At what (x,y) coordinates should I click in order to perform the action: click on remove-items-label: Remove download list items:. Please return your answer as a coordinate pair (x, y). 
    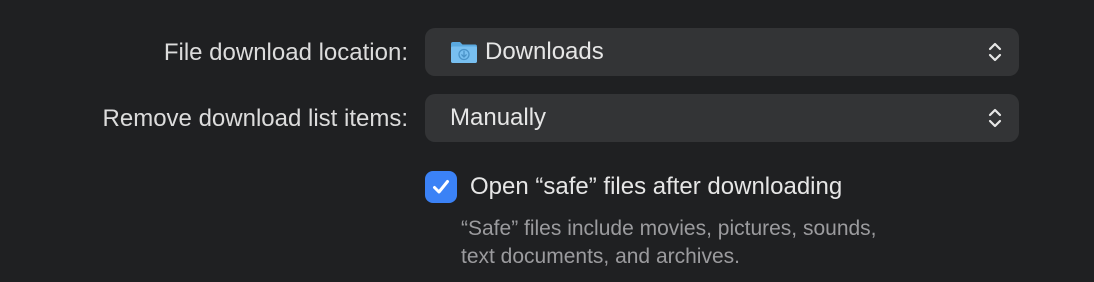
    Looking at the image, I should click on (255, 118).